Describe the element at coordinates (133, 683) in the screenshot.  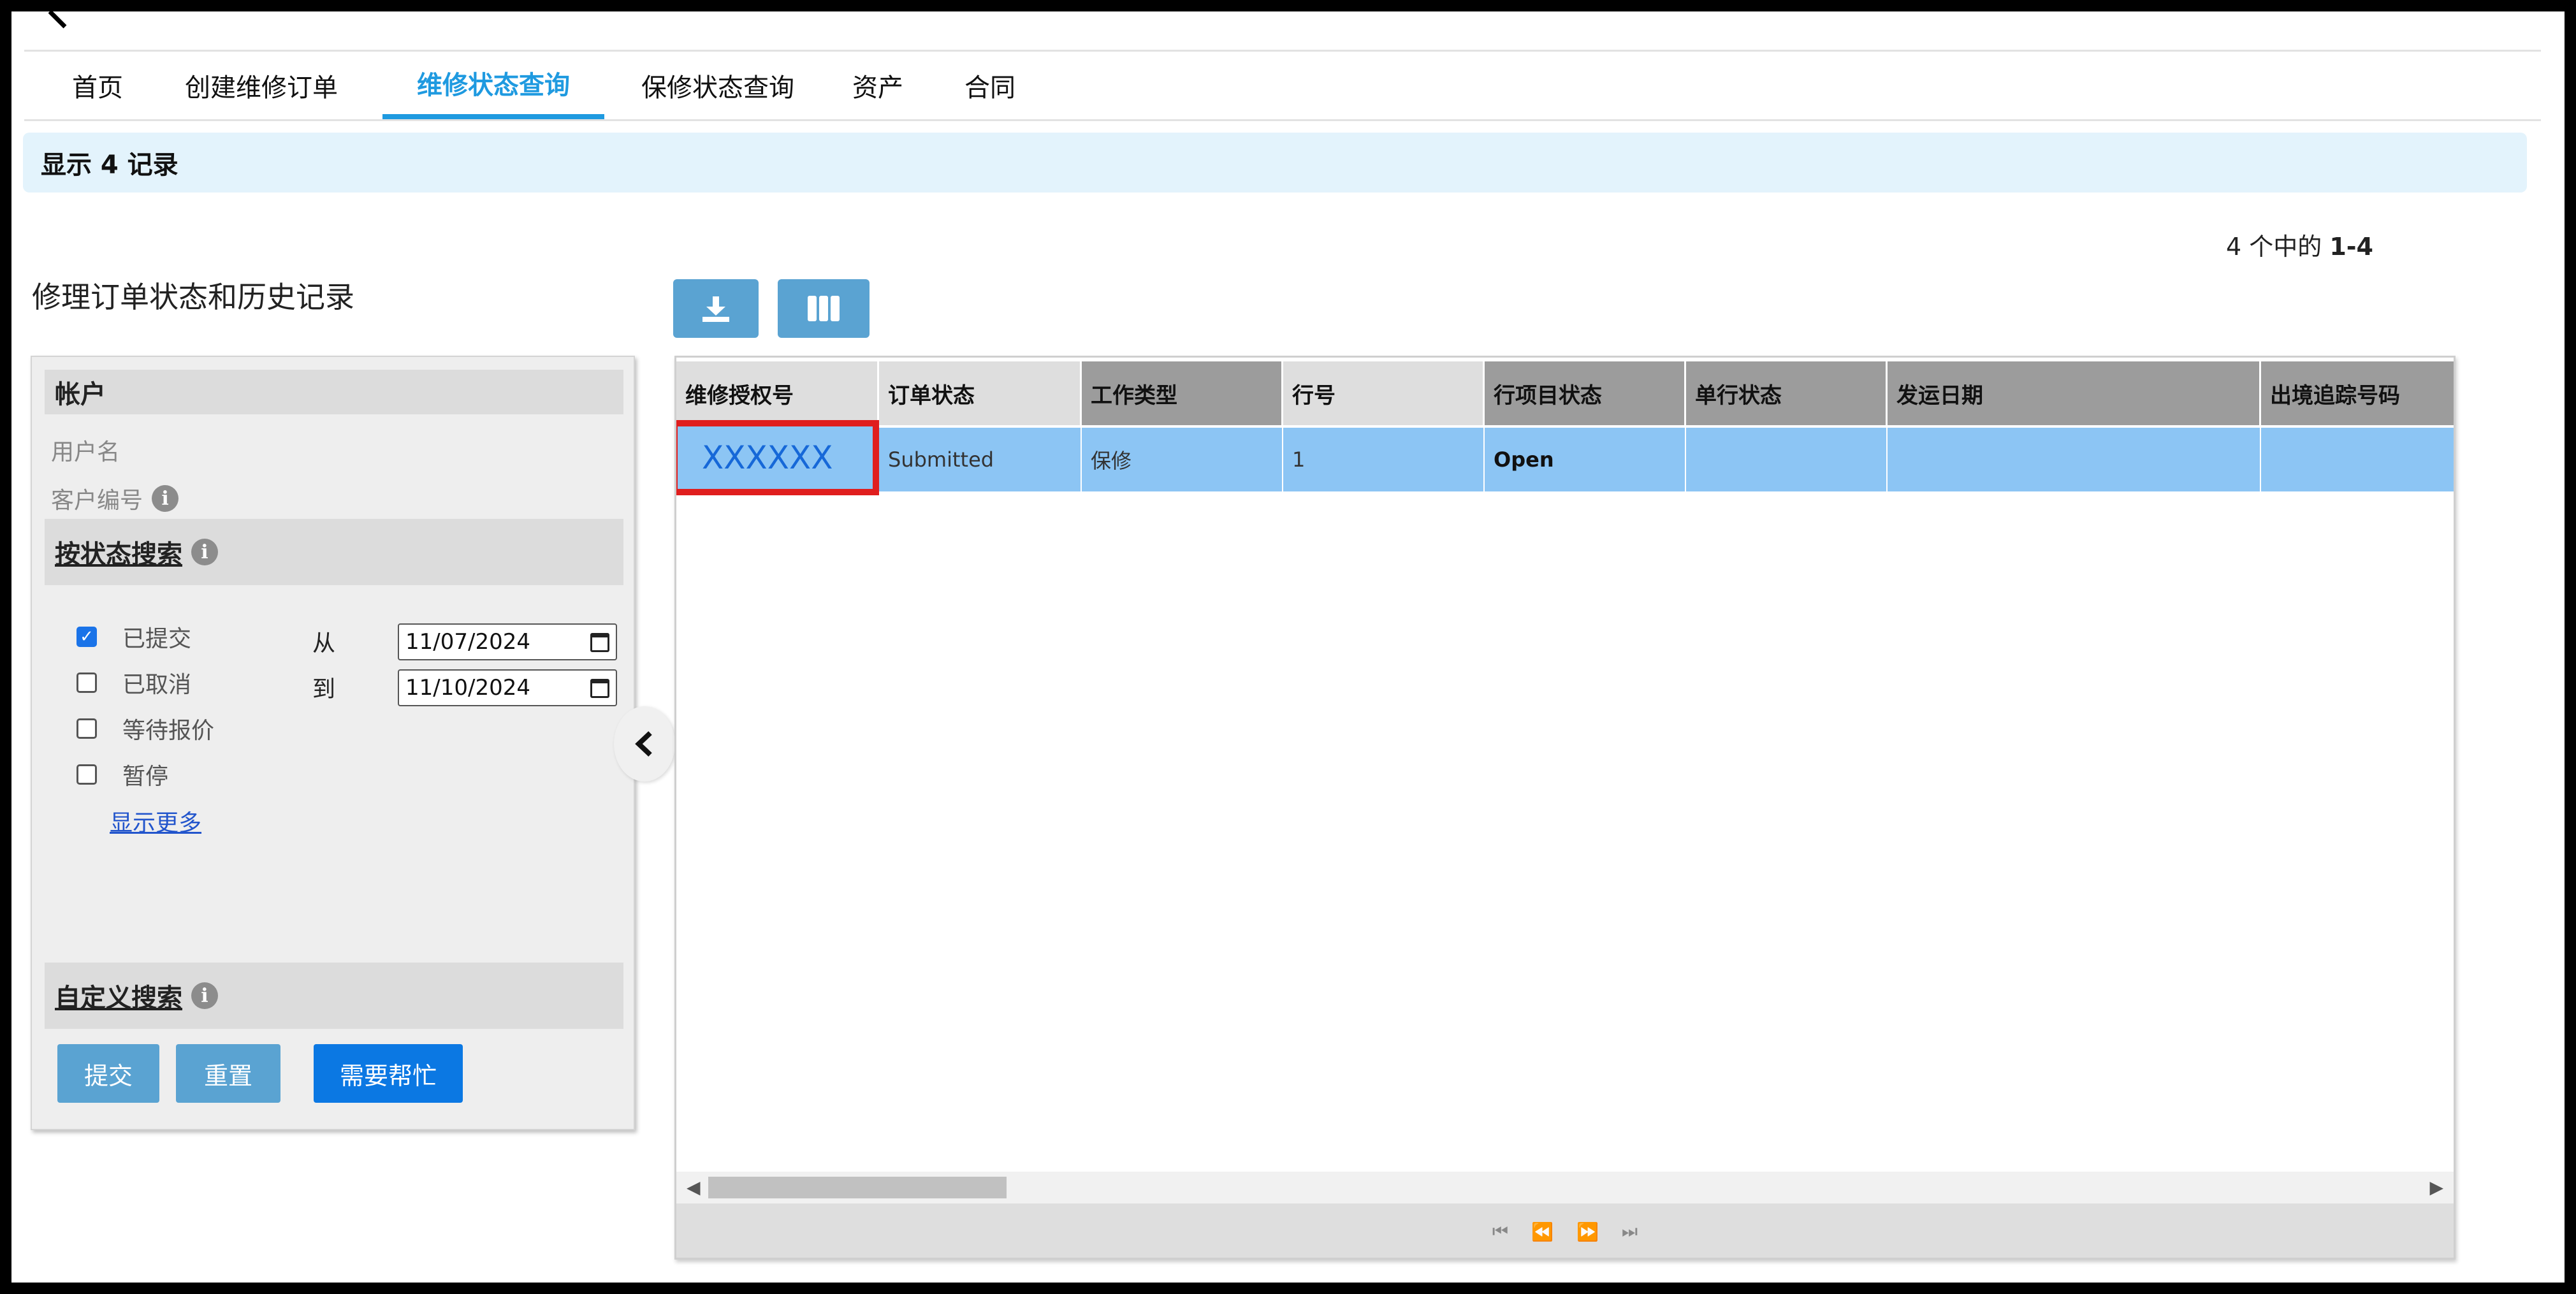
I see `checkbox-cancelled-row: 已取消` at that location.